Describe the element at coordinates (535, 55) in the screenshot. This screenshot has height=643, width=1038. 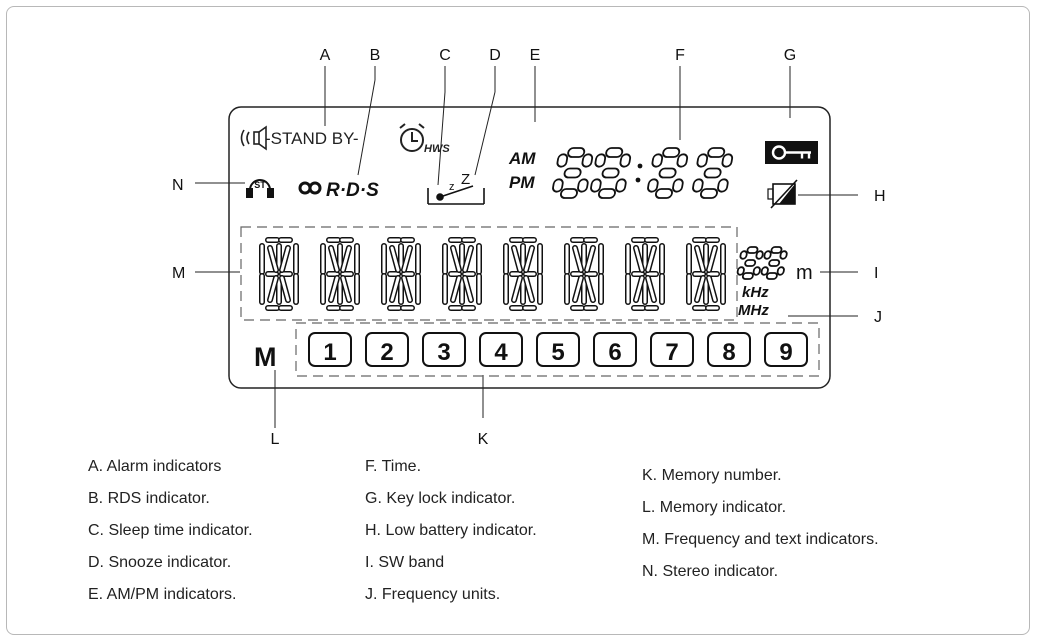
I see `callout-E: E` at that location.